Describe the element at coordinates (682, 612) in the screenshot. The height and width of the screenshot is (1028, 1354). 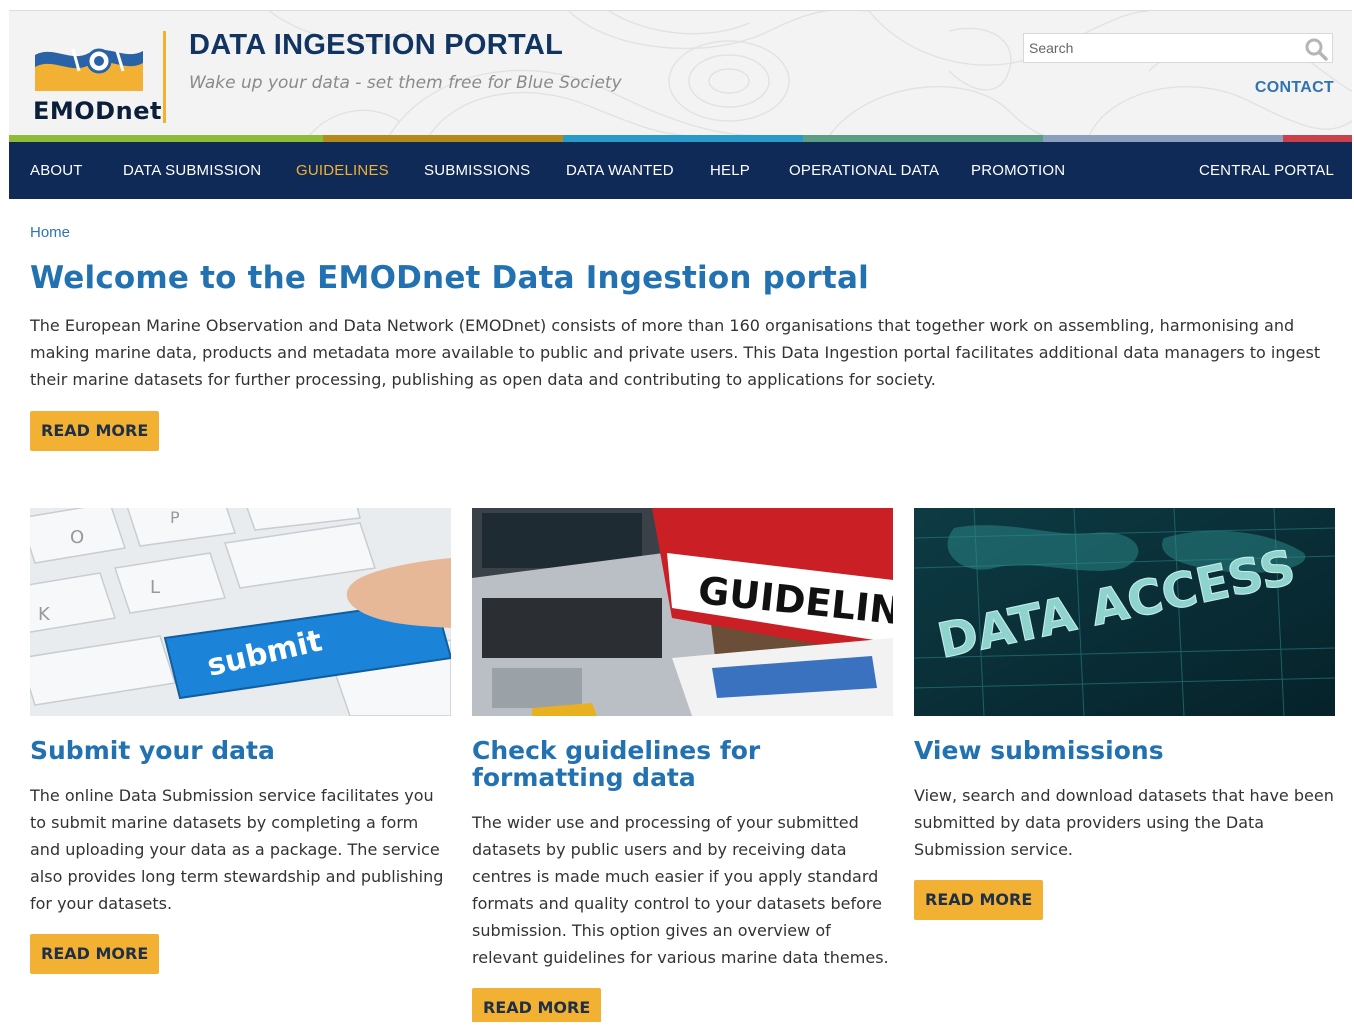
I see `guidelines-image: GUIDELIN` at that location.